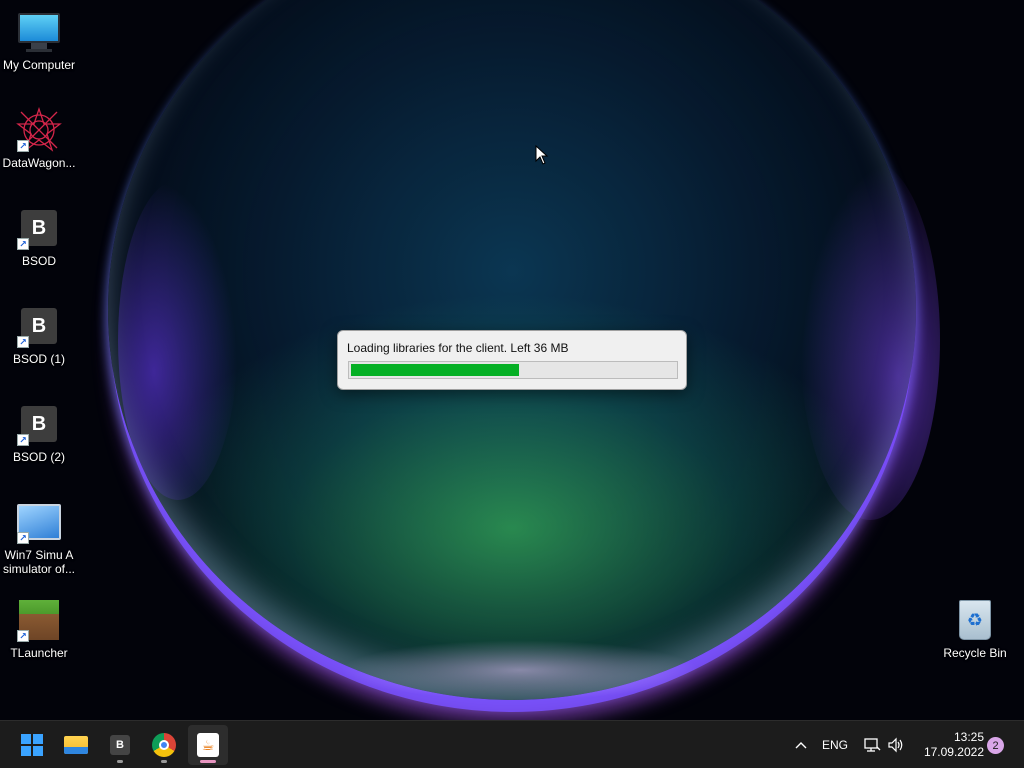 The width and height of the screenshot is (1024, 768). I want to click on taskbar-file-explorer, so click(76, 745).